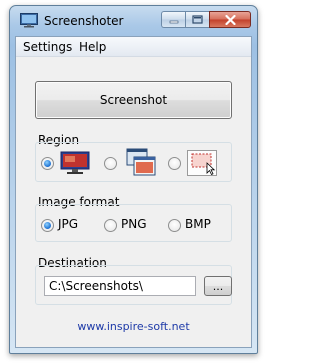  I want to click on maximize-icon, so click(197, 19).